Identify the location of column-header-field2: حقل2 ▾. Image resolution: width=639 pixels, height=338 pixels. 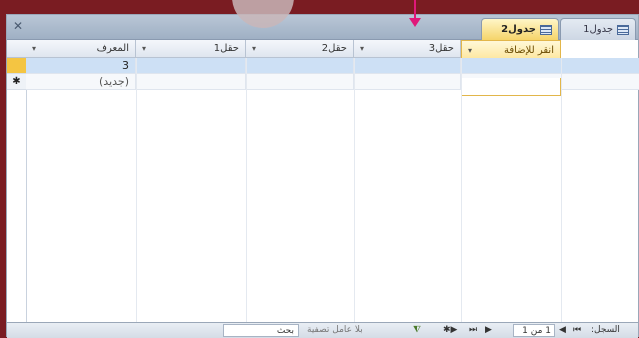
(300, 49).